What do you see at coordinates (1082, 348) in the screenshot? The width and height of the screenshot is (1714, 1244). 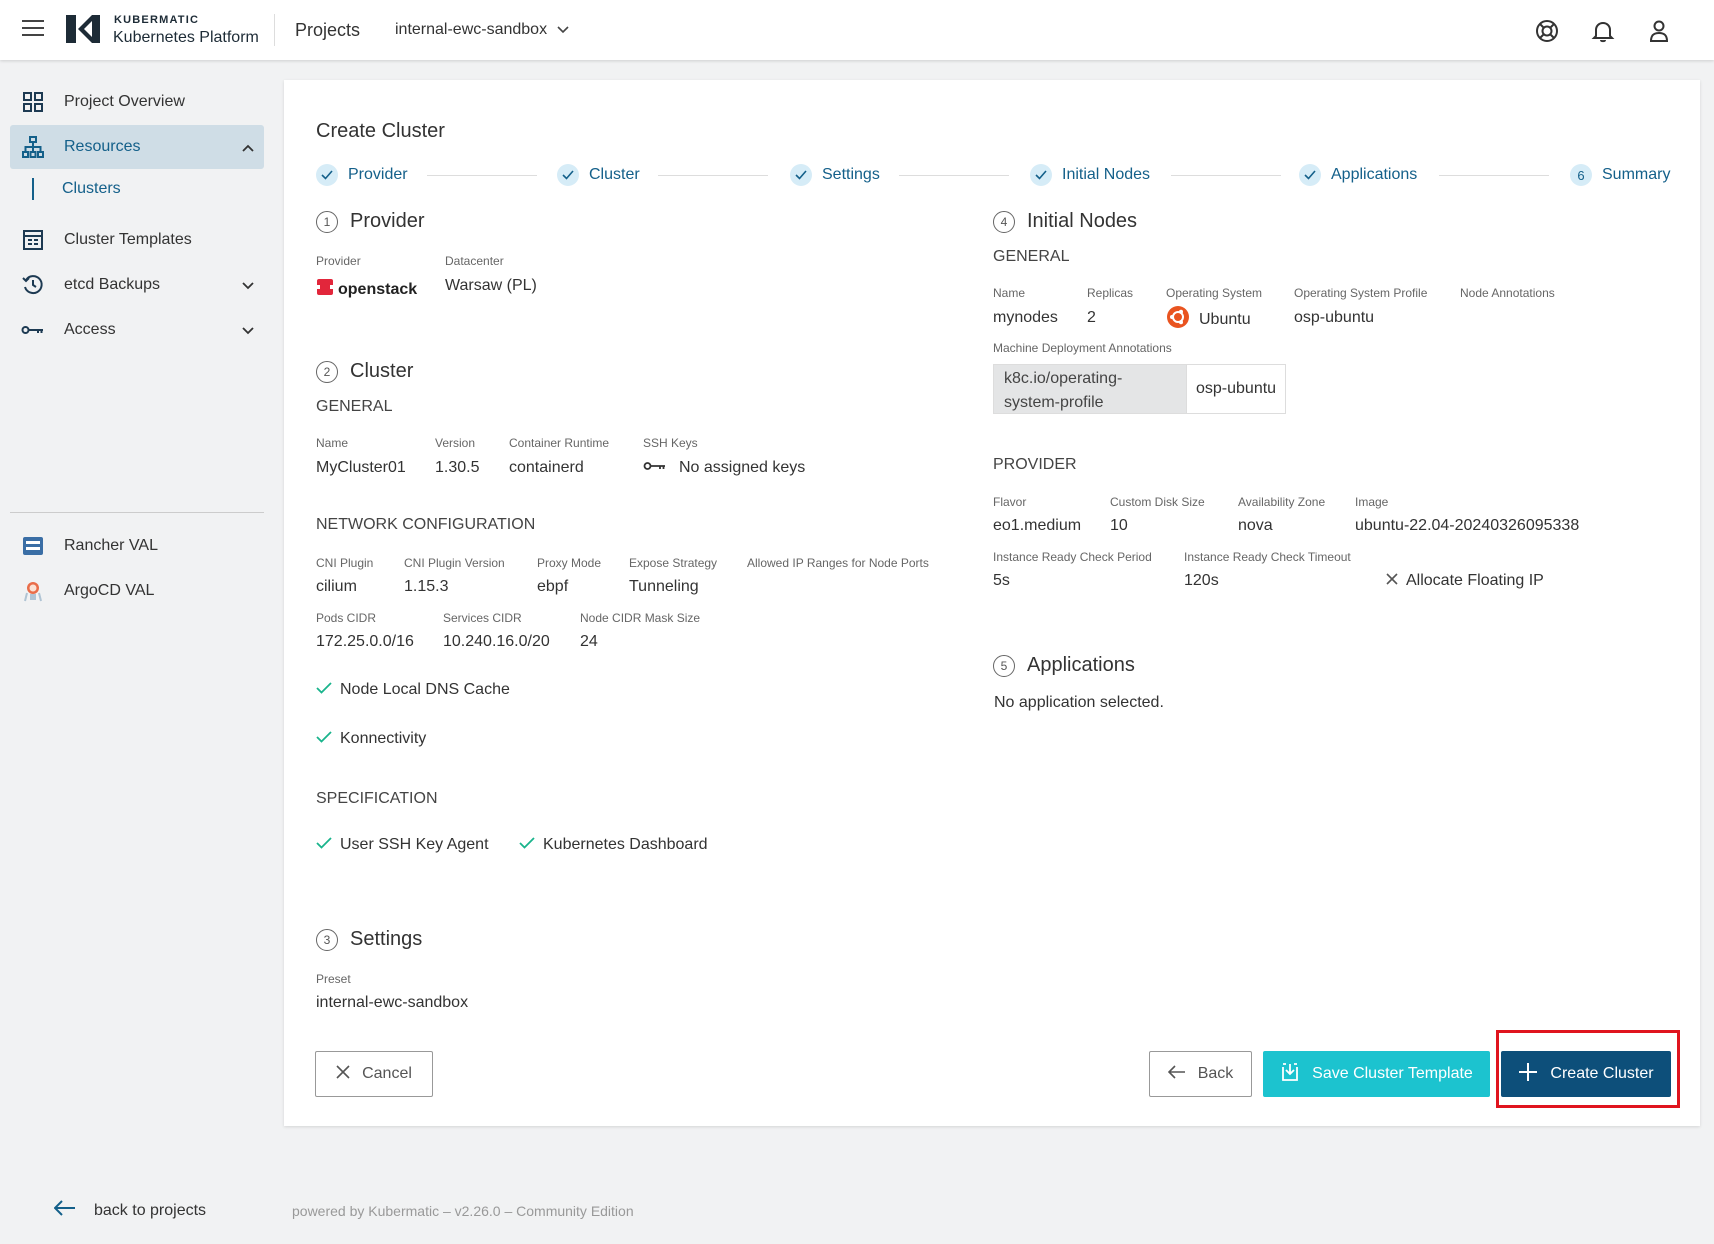 I see `md-annotations-label: Machine Deployment Annotations` at bounding box center [1082, 348].